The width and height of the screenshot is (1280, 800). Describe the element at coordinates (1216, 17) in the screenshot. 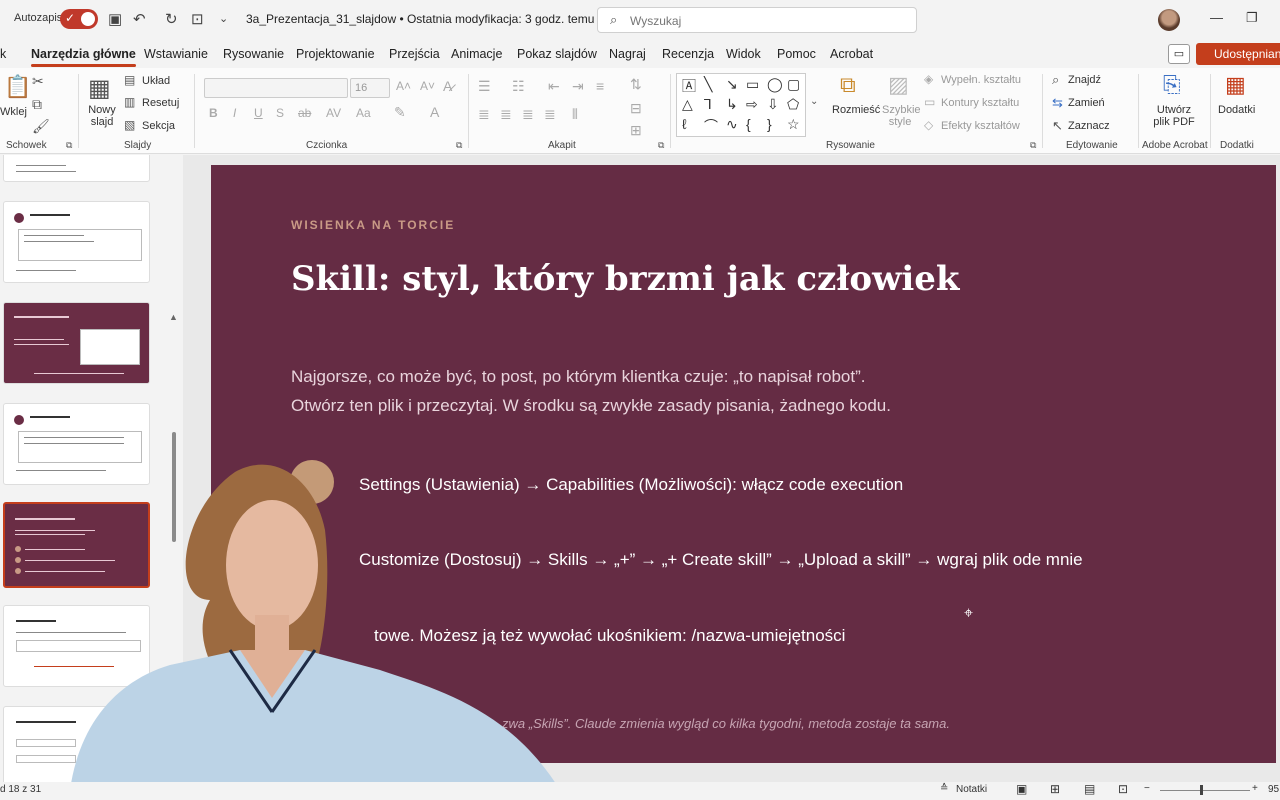

I see `minimize-icon: —` at that location.